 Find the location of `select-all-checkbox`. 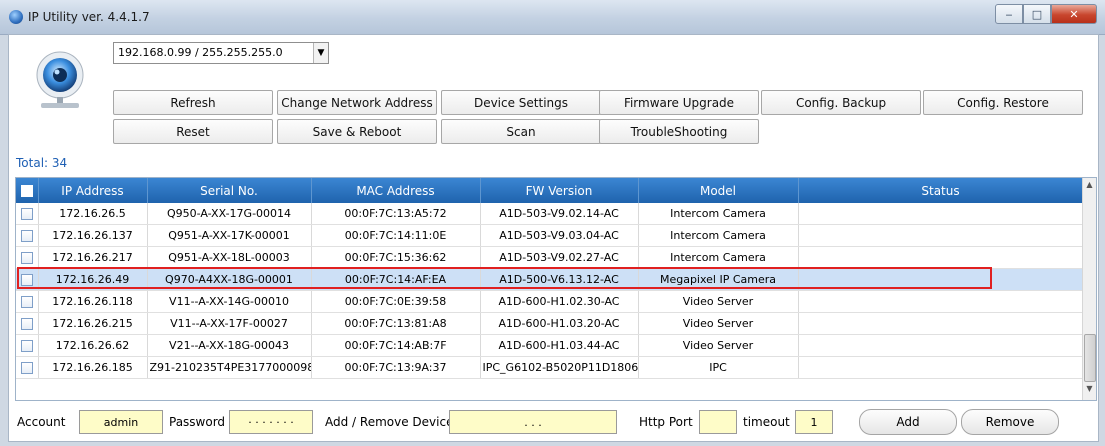

select-all-checkbox is located at coordinates (26, 191).